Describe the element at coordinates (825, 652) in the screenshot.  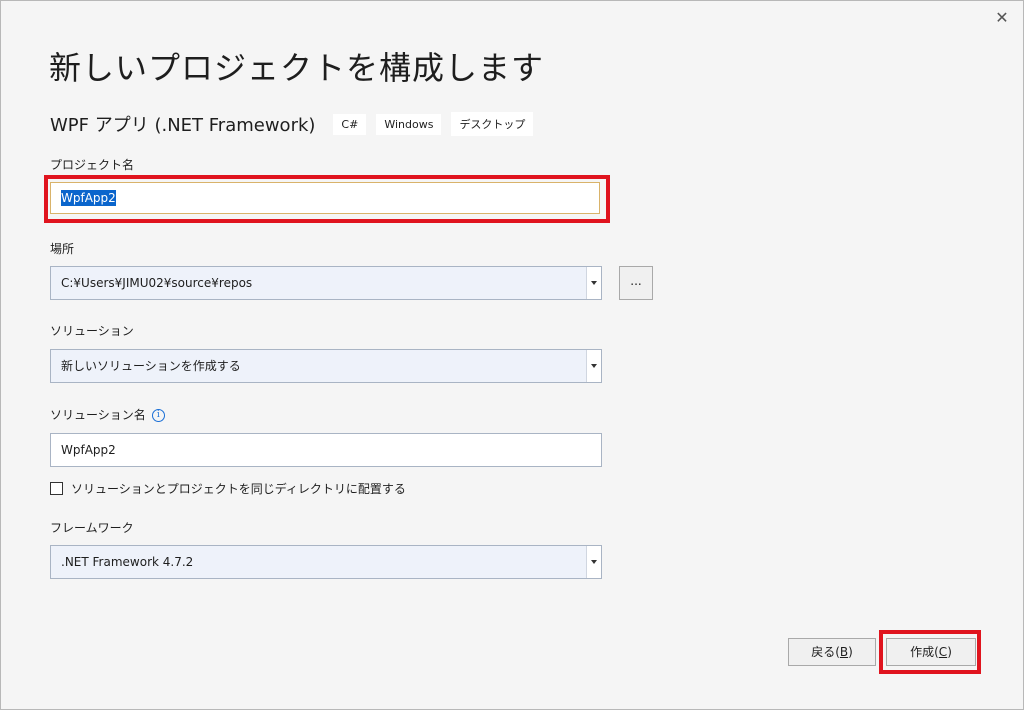
I see `back-button-label-prefix: 戻る(` at that location.